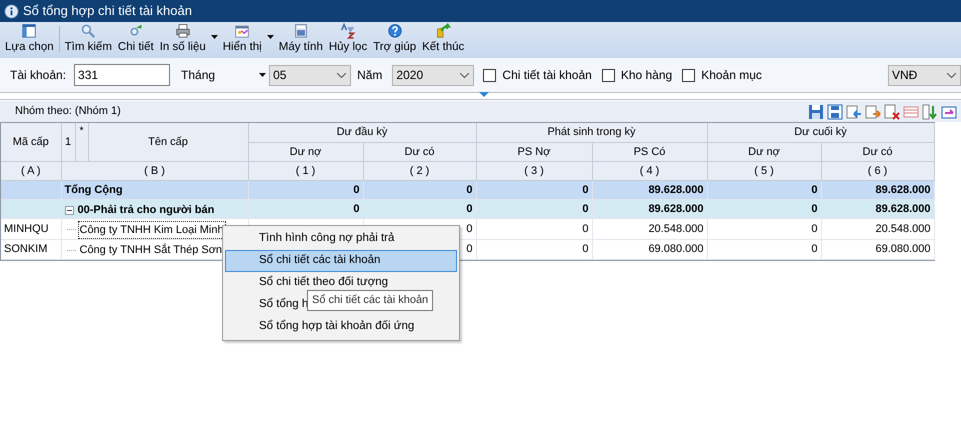  Describe the element at coordinates (154, 170) in the screenshot. I see `column-index: ( B )` at that location.